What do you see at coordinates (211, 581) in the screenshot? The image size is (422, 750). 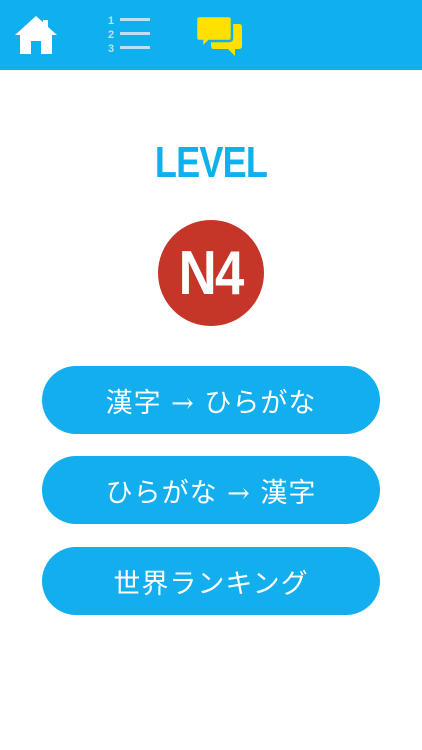 I see `world-ranking-button: 世界ランキング` at bounding box center [211, 581].